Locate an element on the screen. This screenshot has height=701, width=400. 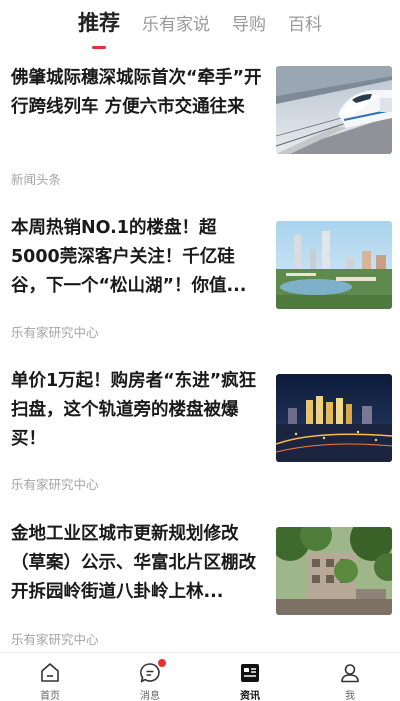
nav-profile-label: 我 is located at coordinates (350, 696).